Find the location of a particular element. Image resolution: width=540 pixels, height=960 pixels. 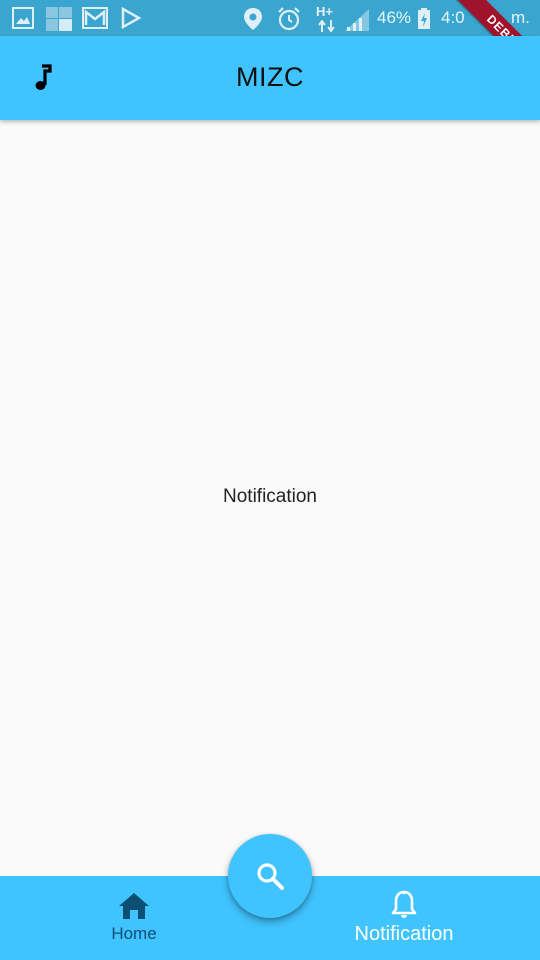

nav-label-home: Home is located at coordinates (134, 933).